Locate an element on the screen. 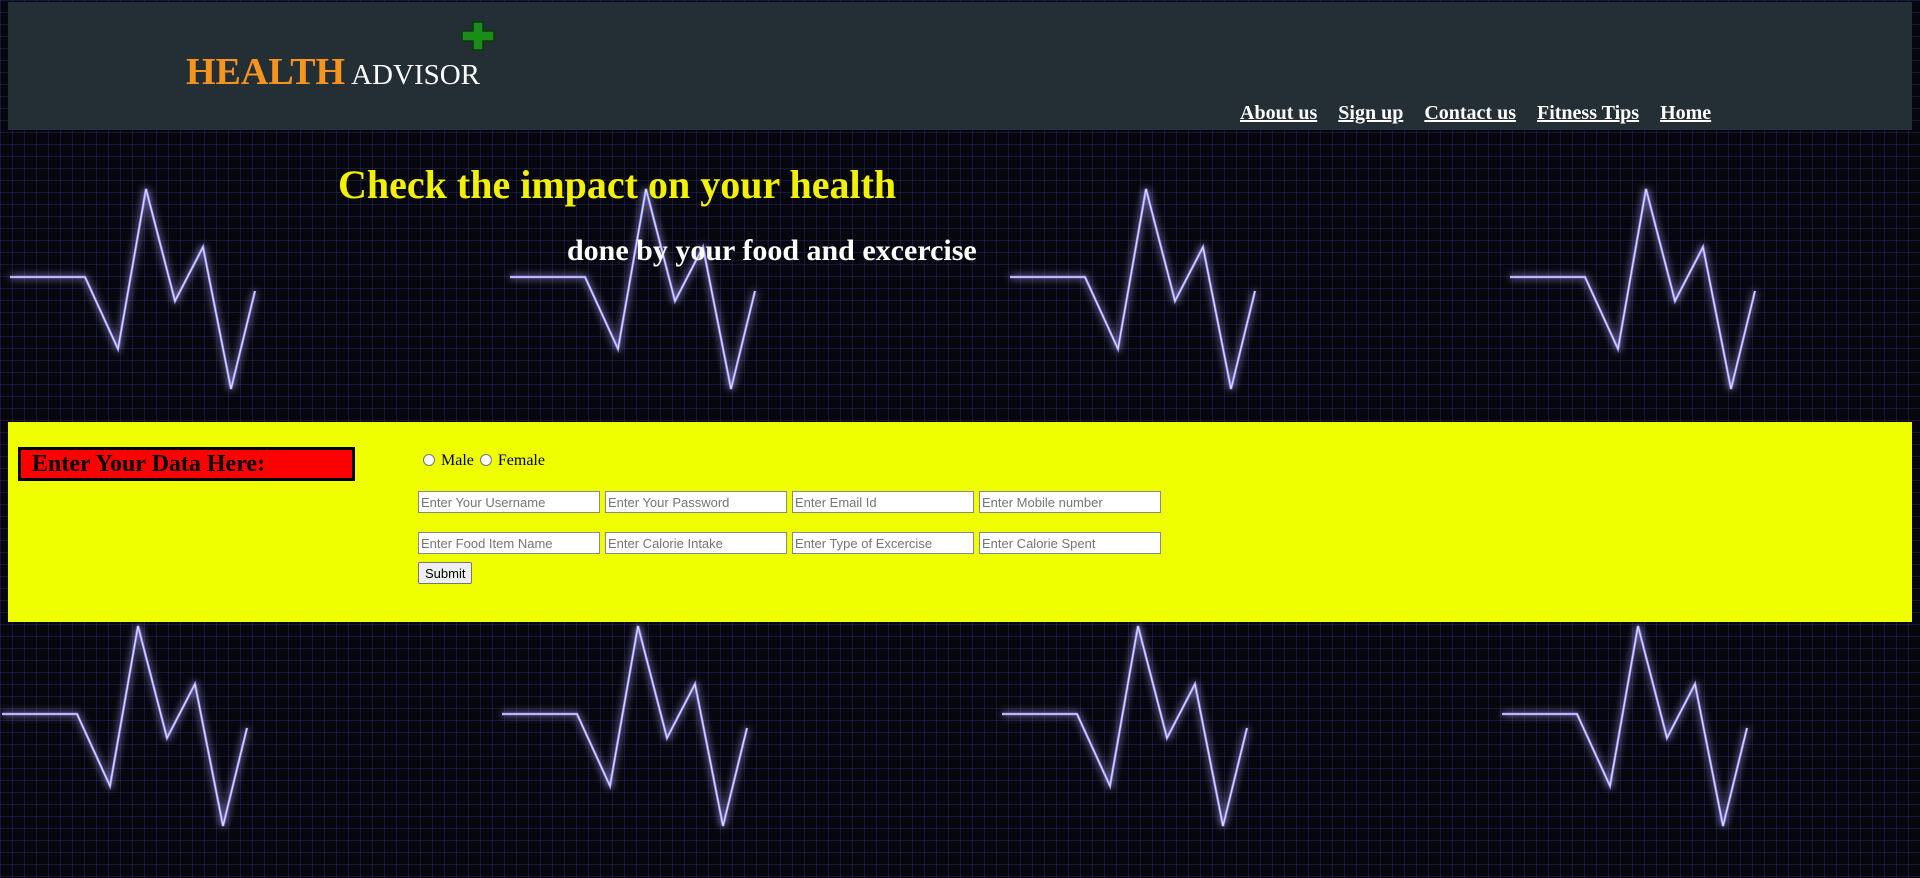 The width and height of the screenshot is (1920, 878). nav-home: Home is located at coordinates (1685, 113).